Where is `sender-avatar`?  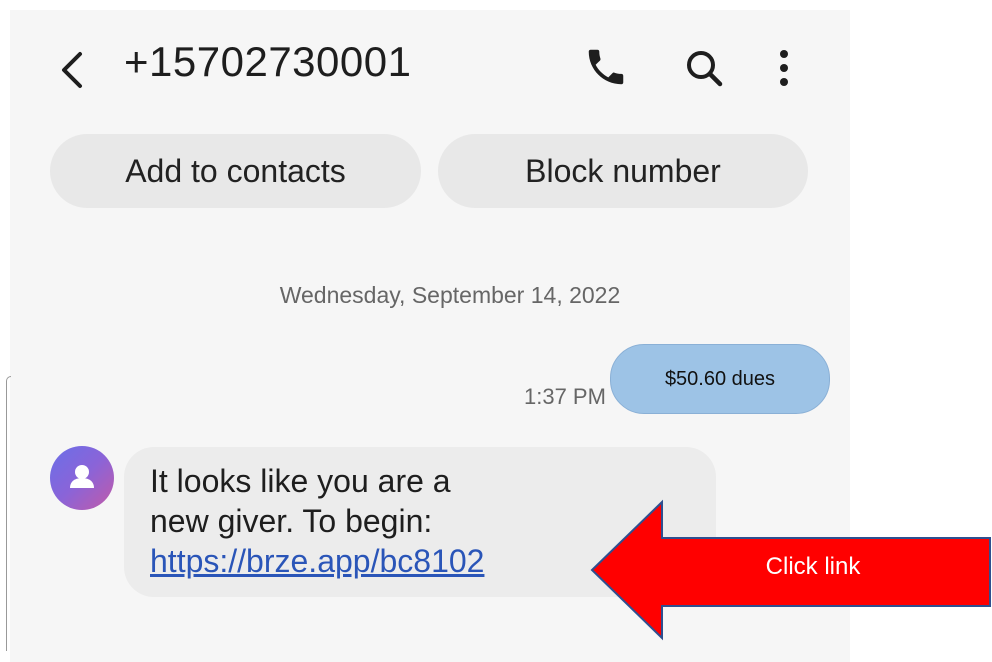 sender-avatar is located at coordinates (82, 478).